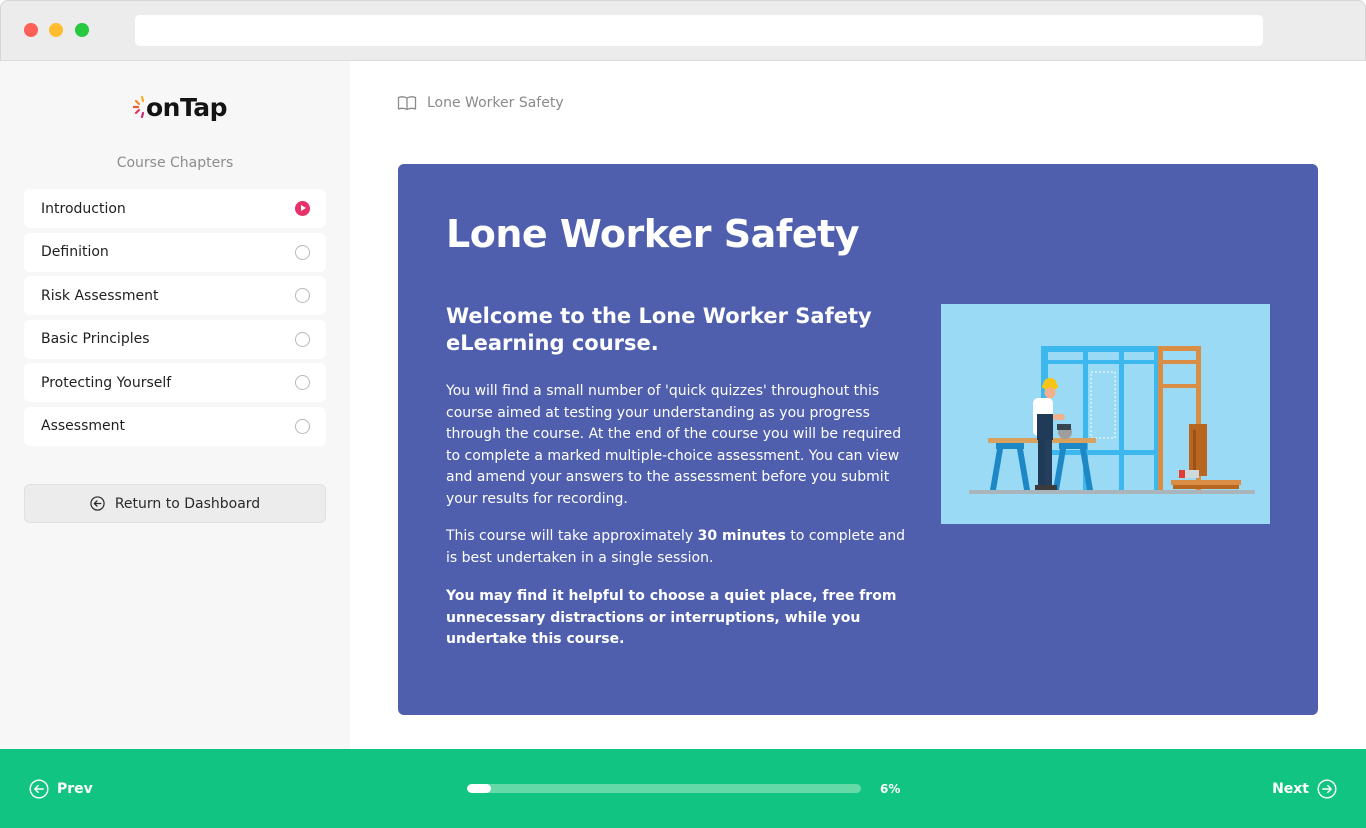  Describe the element at coordinates (106, 382) in the screenshot. I see `chapter-label: Protecting Yourself` at that location.